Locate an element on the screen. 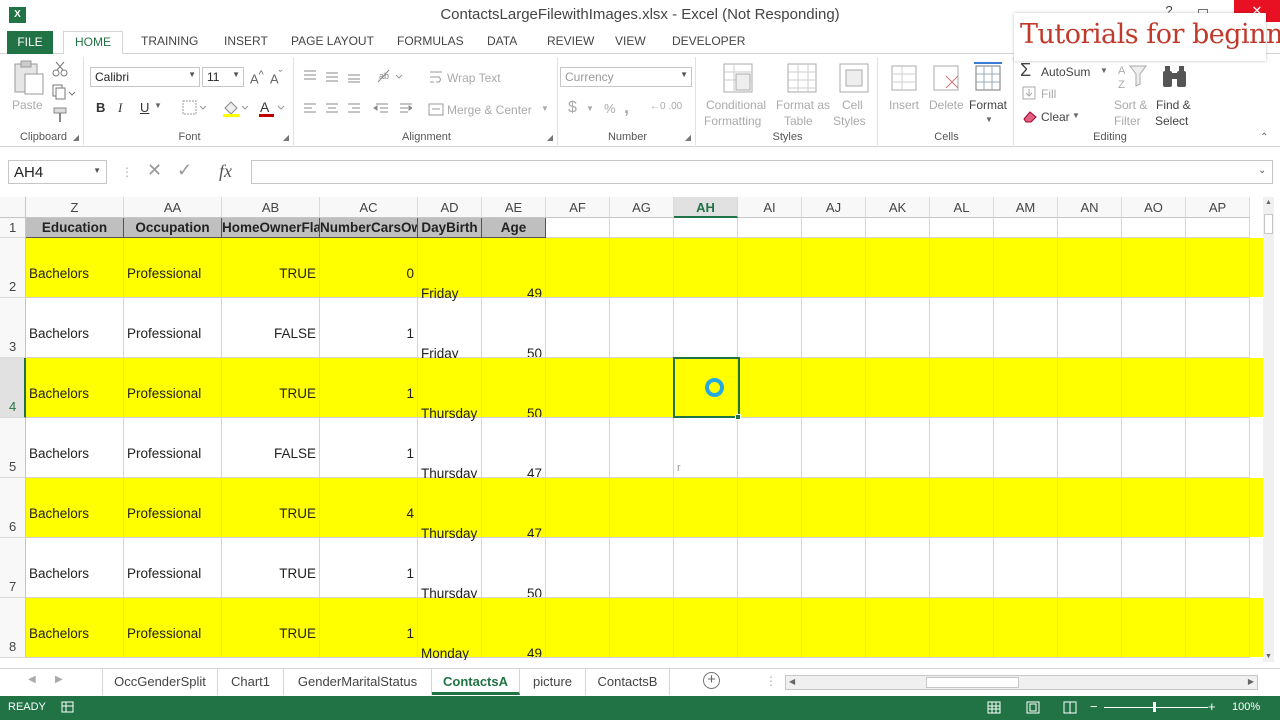 The image size is (1280, 720). conditional-formatting-line1: Conditional is located at coordinates (736, 105).